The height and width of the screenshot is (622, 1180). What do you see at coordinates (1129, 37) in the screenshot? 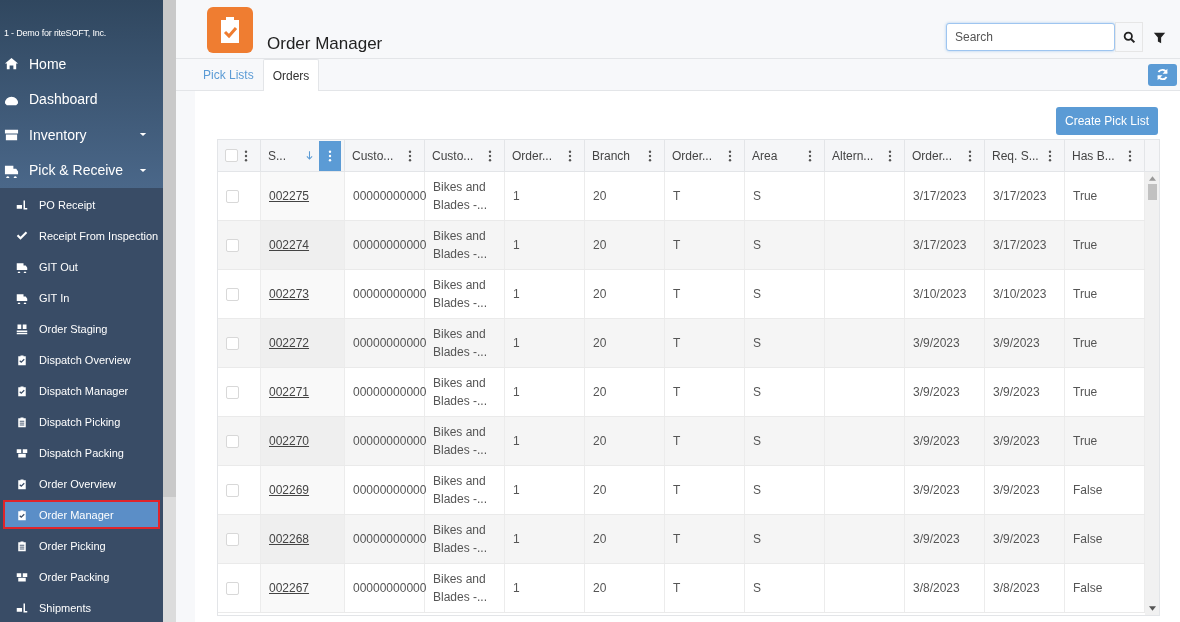
I see `search-button` at bounding box center [1129, 37].